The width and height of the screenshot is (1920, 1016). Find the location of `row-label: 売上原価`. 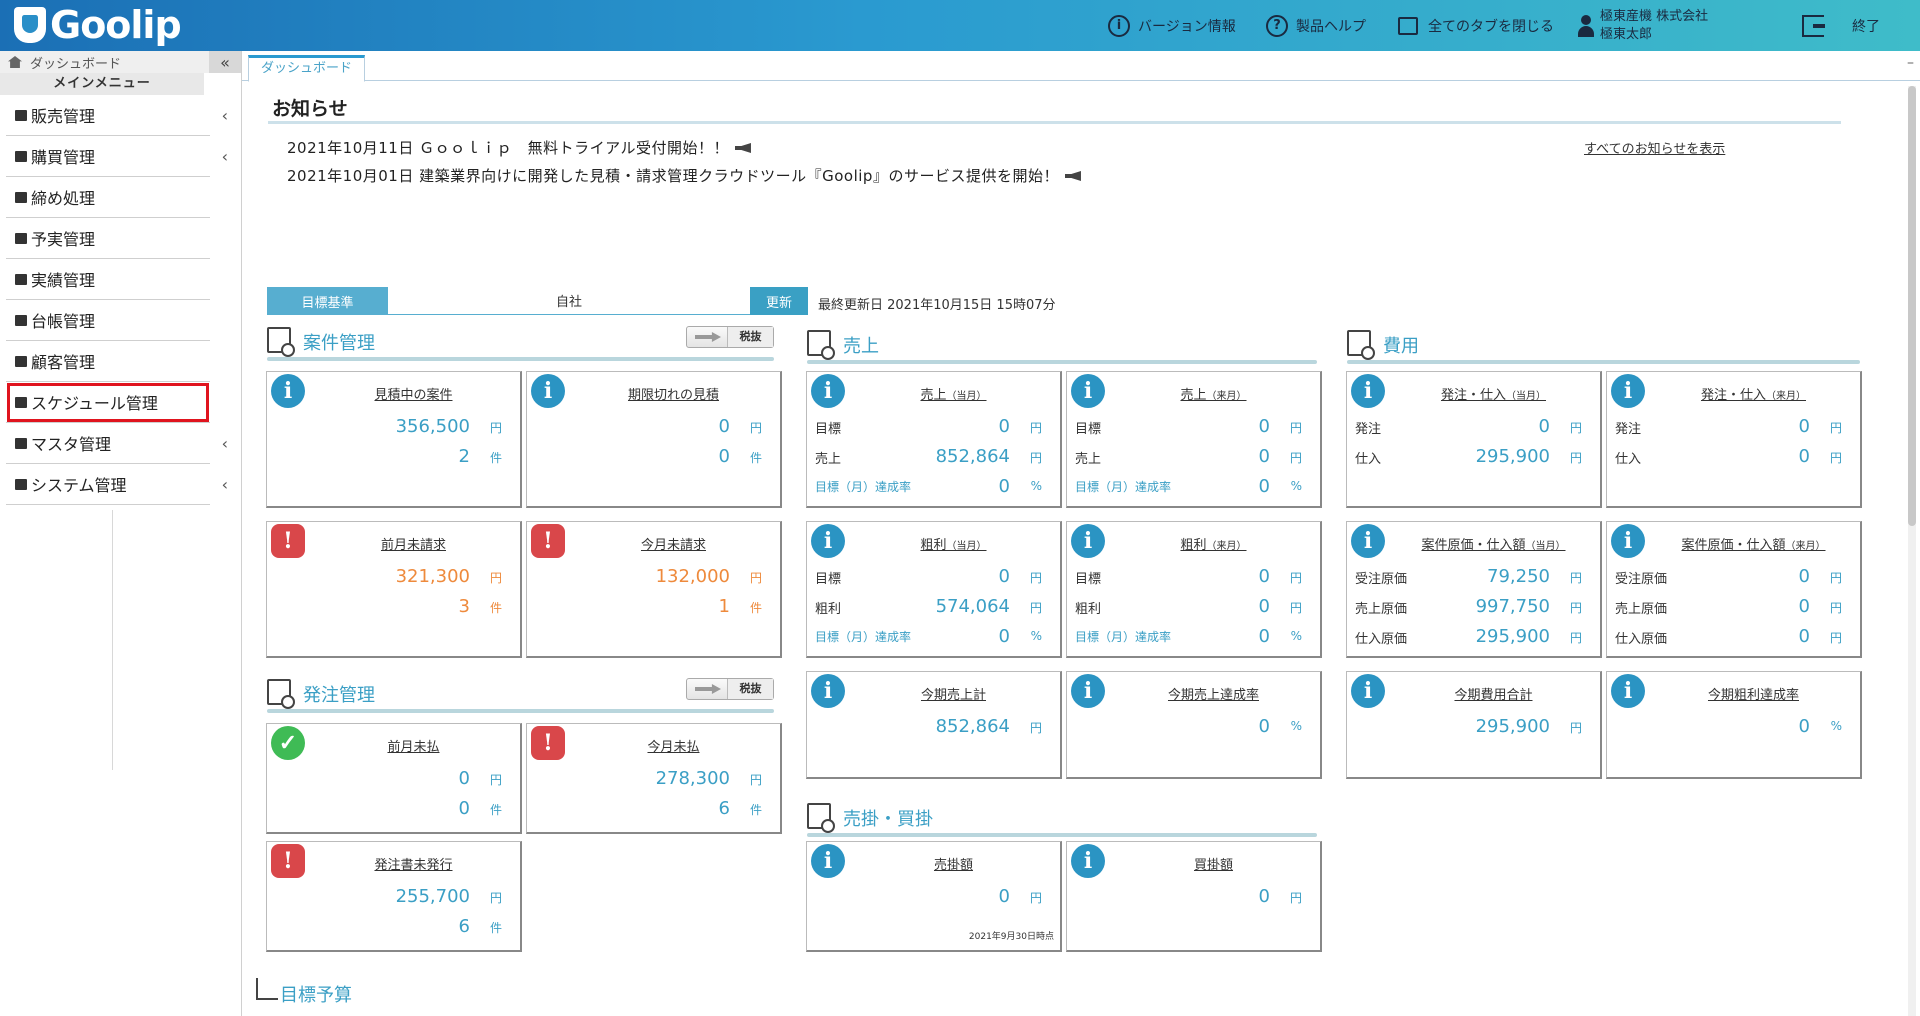

row-label: 売上原価 is located at coordinates (1641, 609).